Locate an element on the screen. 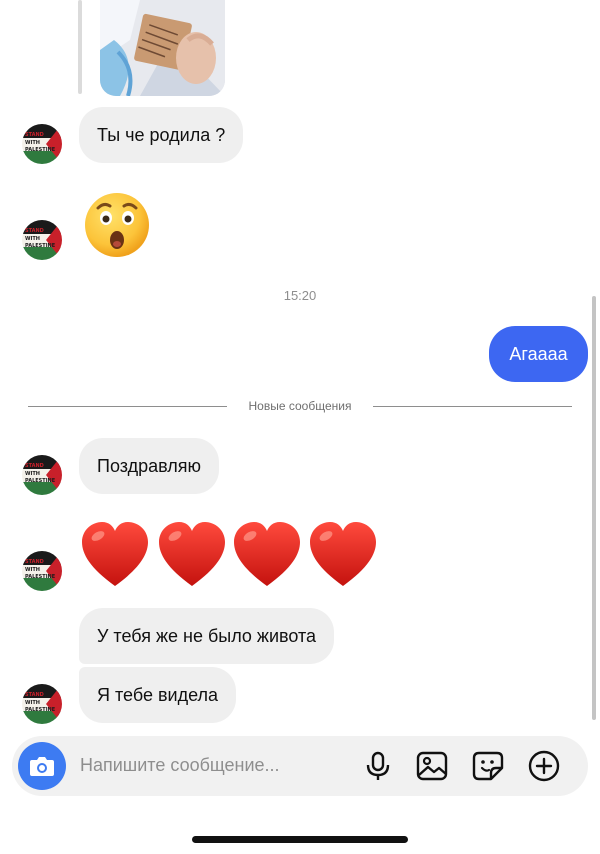 Image resolution: width=600 pixels, height=854 pixels. message-text: Ты че родила ? is located at coordinates (161, 135).